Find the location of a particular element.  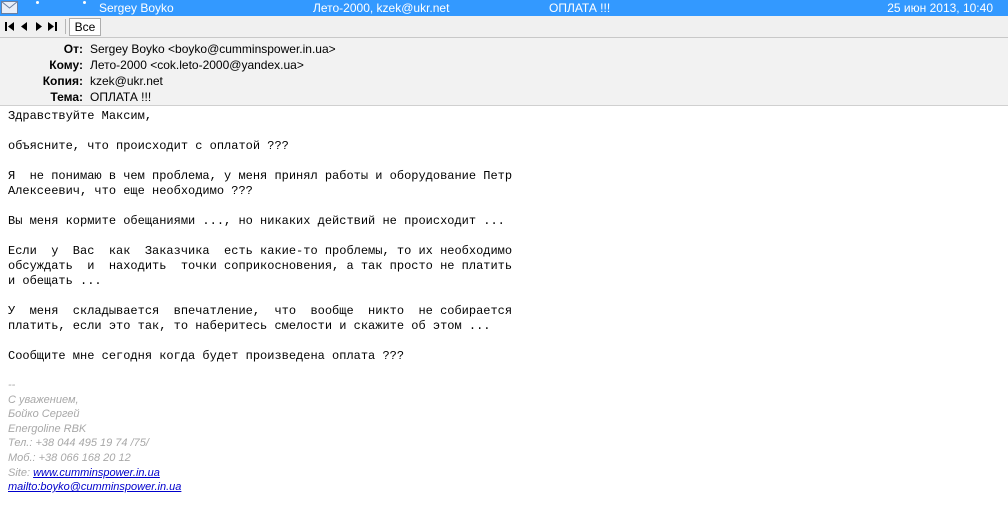

signature-mailto-row: mailto:boyko@cumminspower.in.ua is located at coordinates (94, 487).